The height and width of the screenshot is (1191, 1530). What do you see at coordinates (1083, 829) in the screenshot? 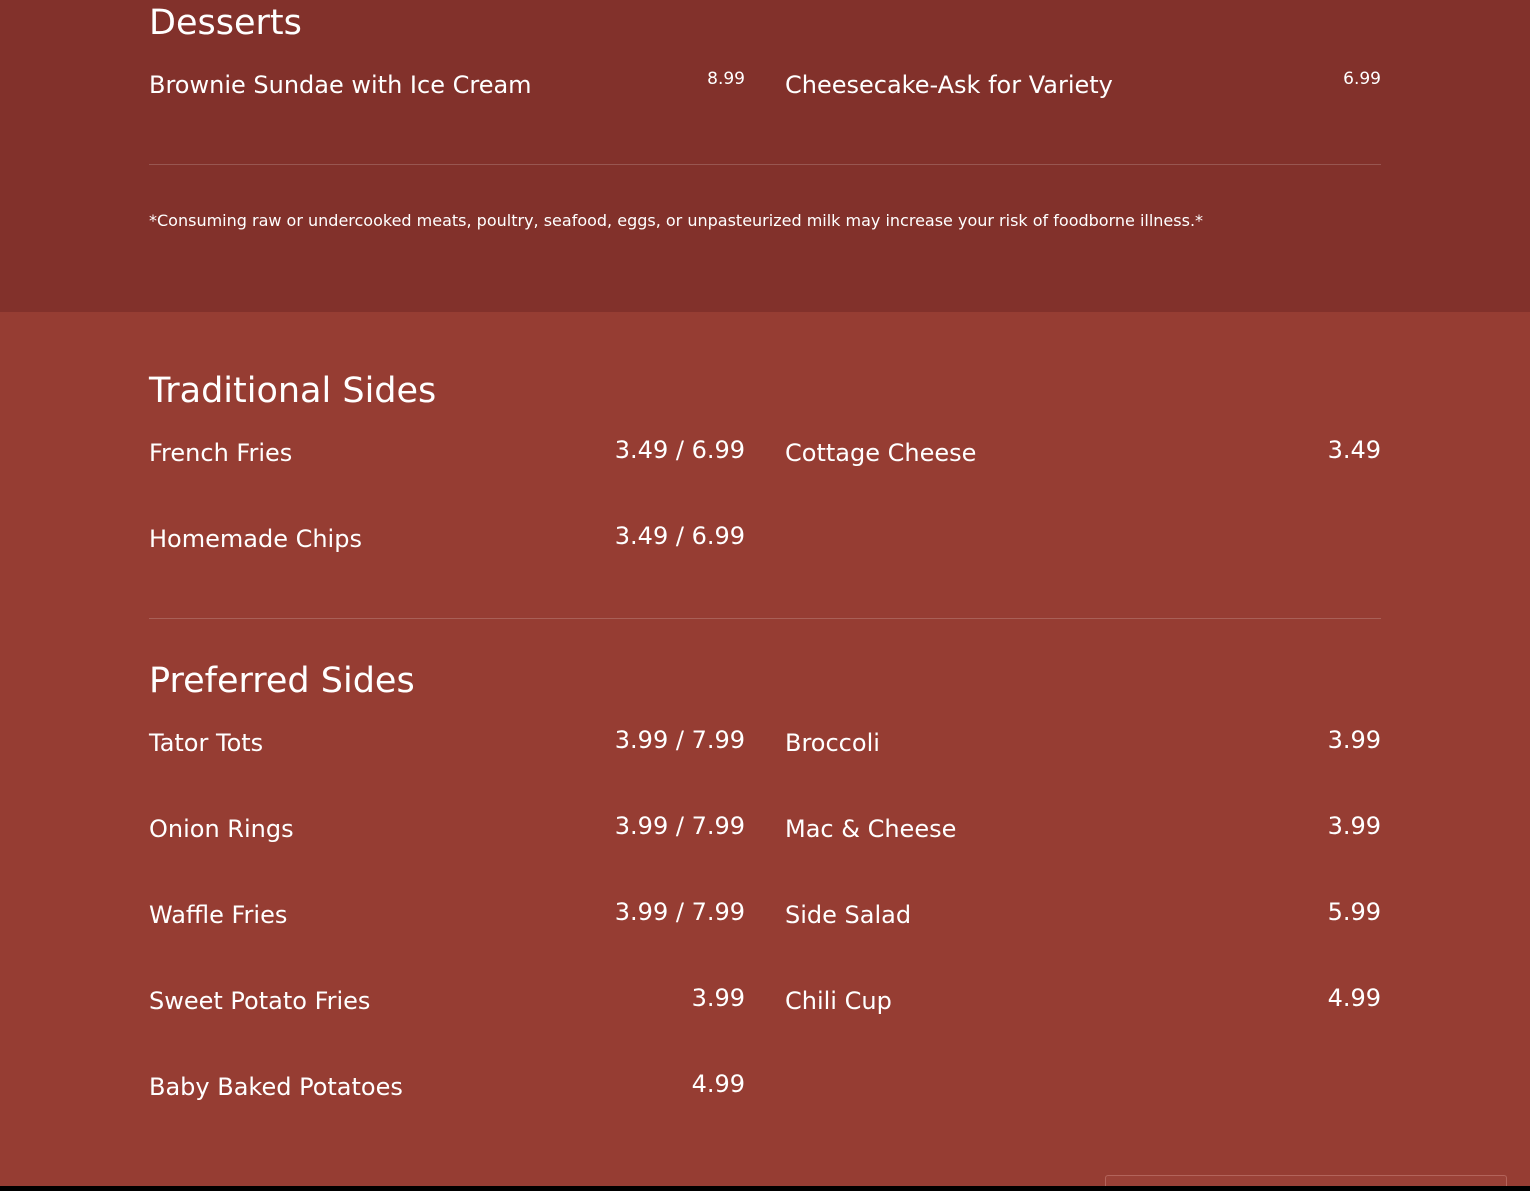
I see `menu-item: Mac & Cheese 3.99` at bounding box center [1083, 829].